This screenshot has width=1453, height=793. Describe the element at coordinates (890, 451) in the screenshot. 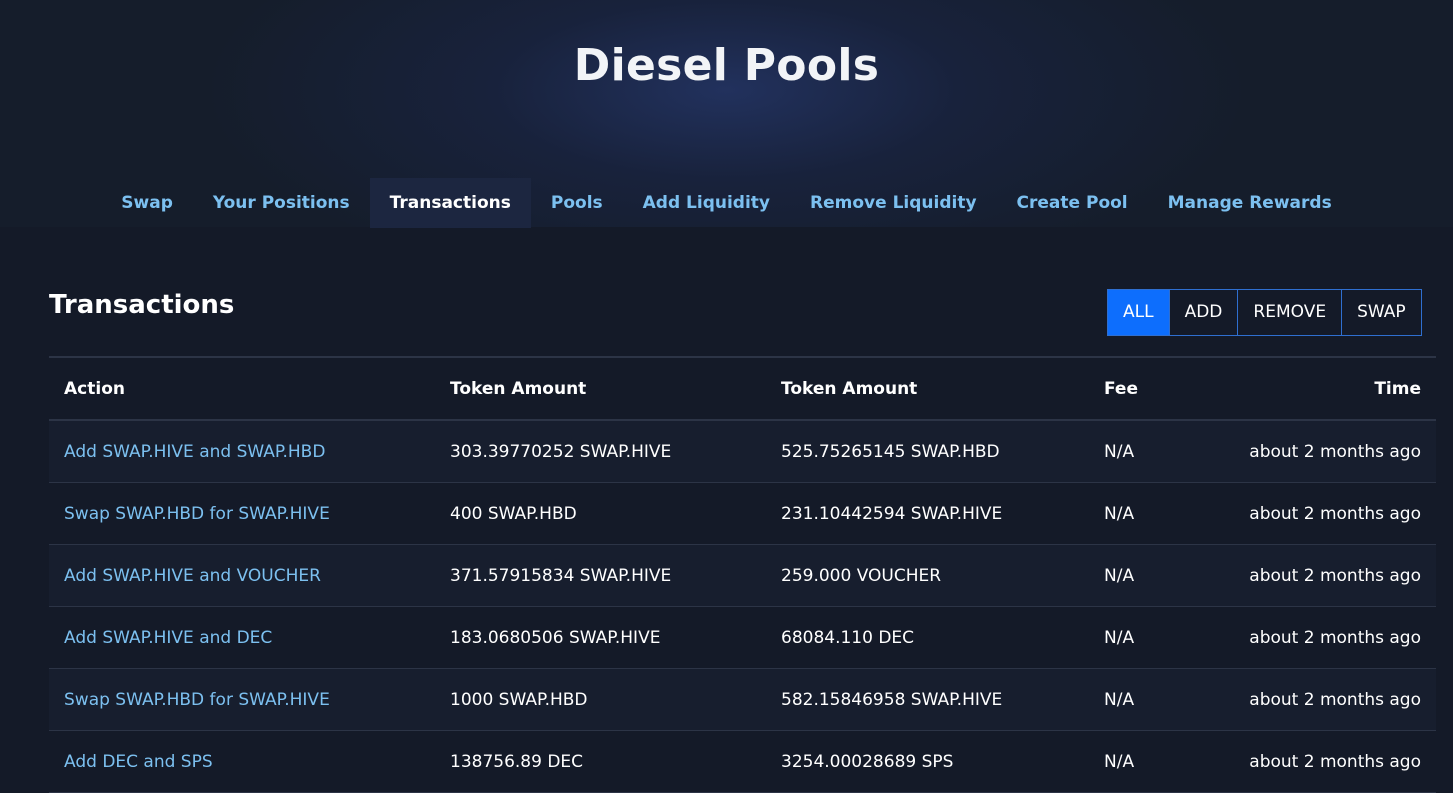

I see `token-amount-2: 525.75265145 SWAP.HBD` at that location.